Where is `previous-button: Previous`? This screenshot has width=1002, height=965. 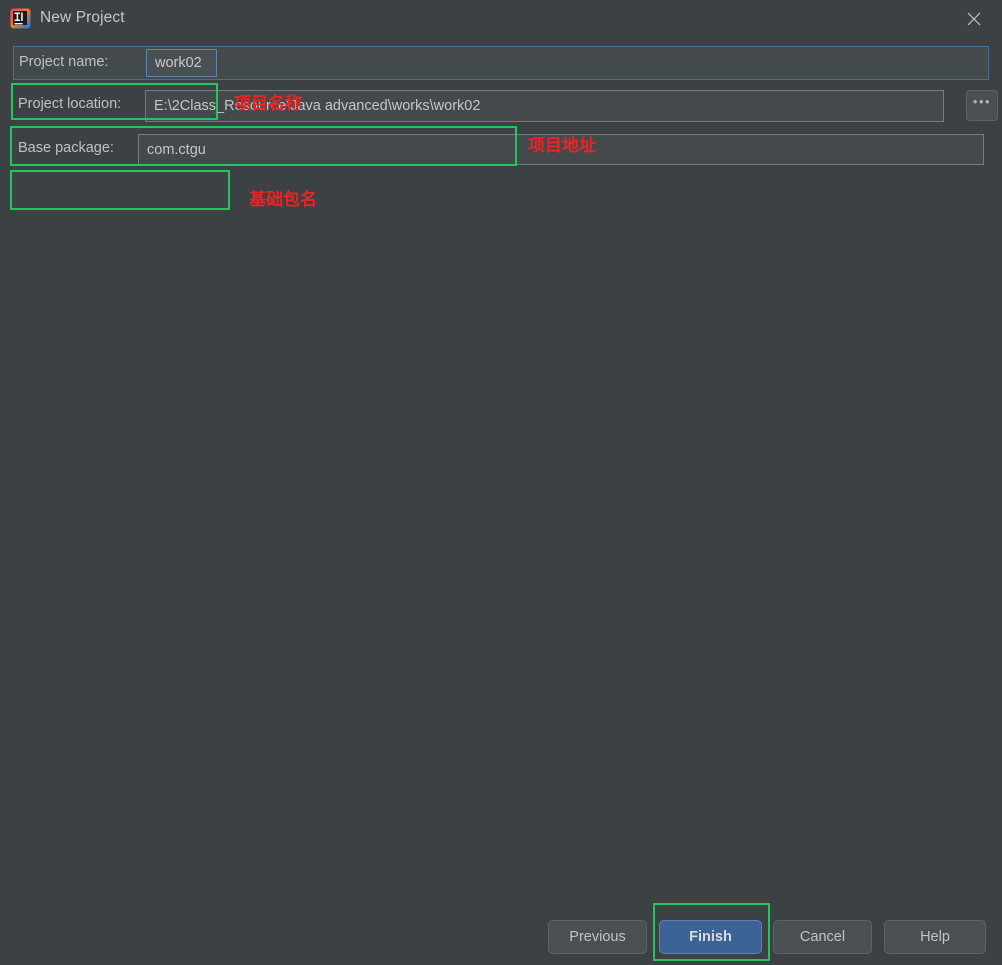
previous-button: Previous is located at coordinates (597, 937).